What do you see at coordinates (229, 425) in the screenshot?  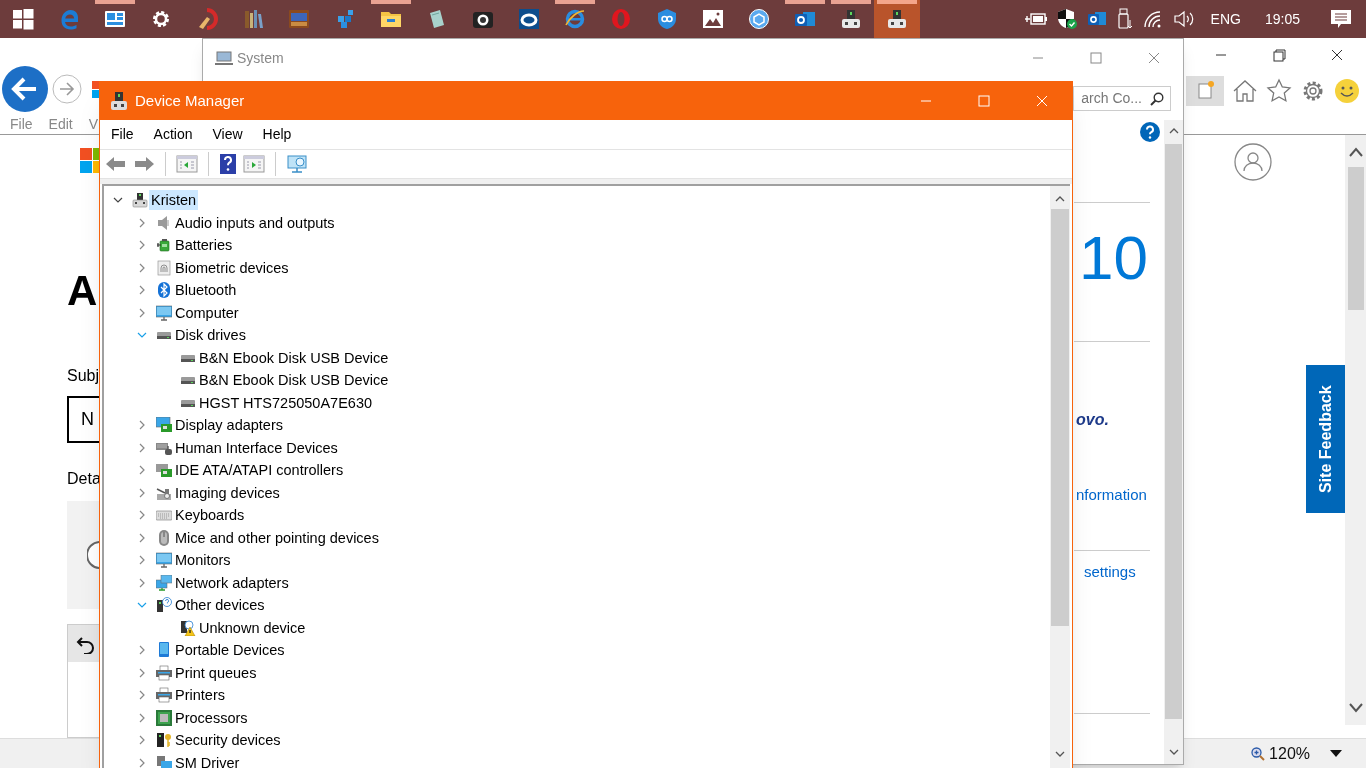 I see `tree-item: Display adapters` at bounding box center [229, 425].